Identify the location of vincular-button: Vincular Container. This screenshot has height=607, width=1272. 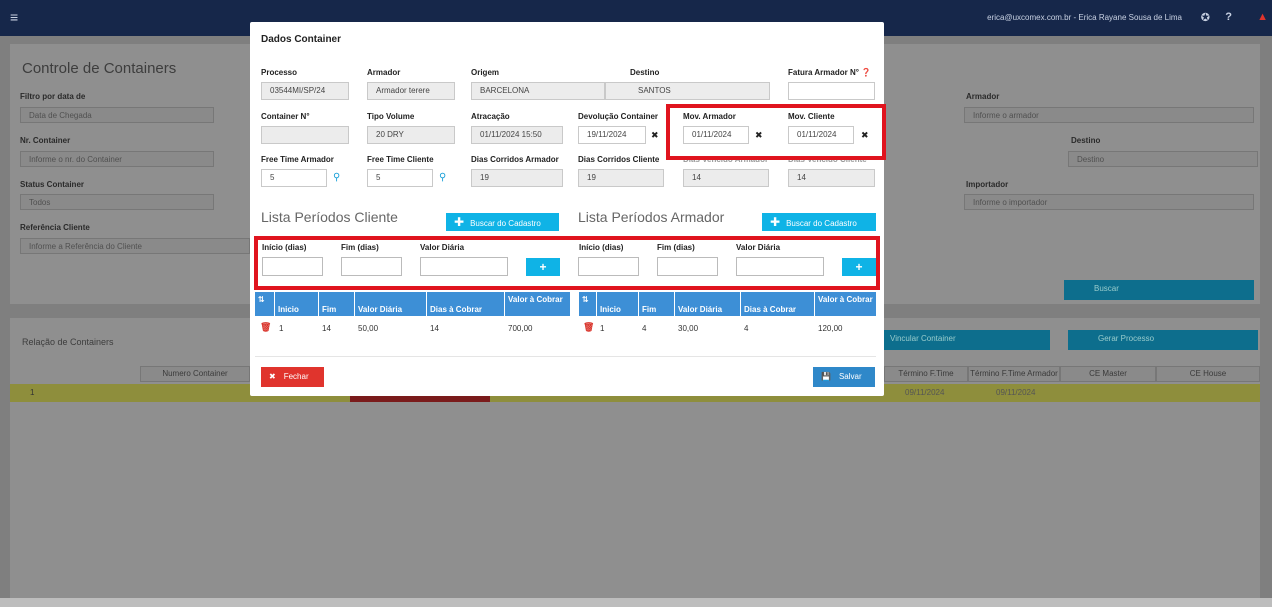
(967, 340).